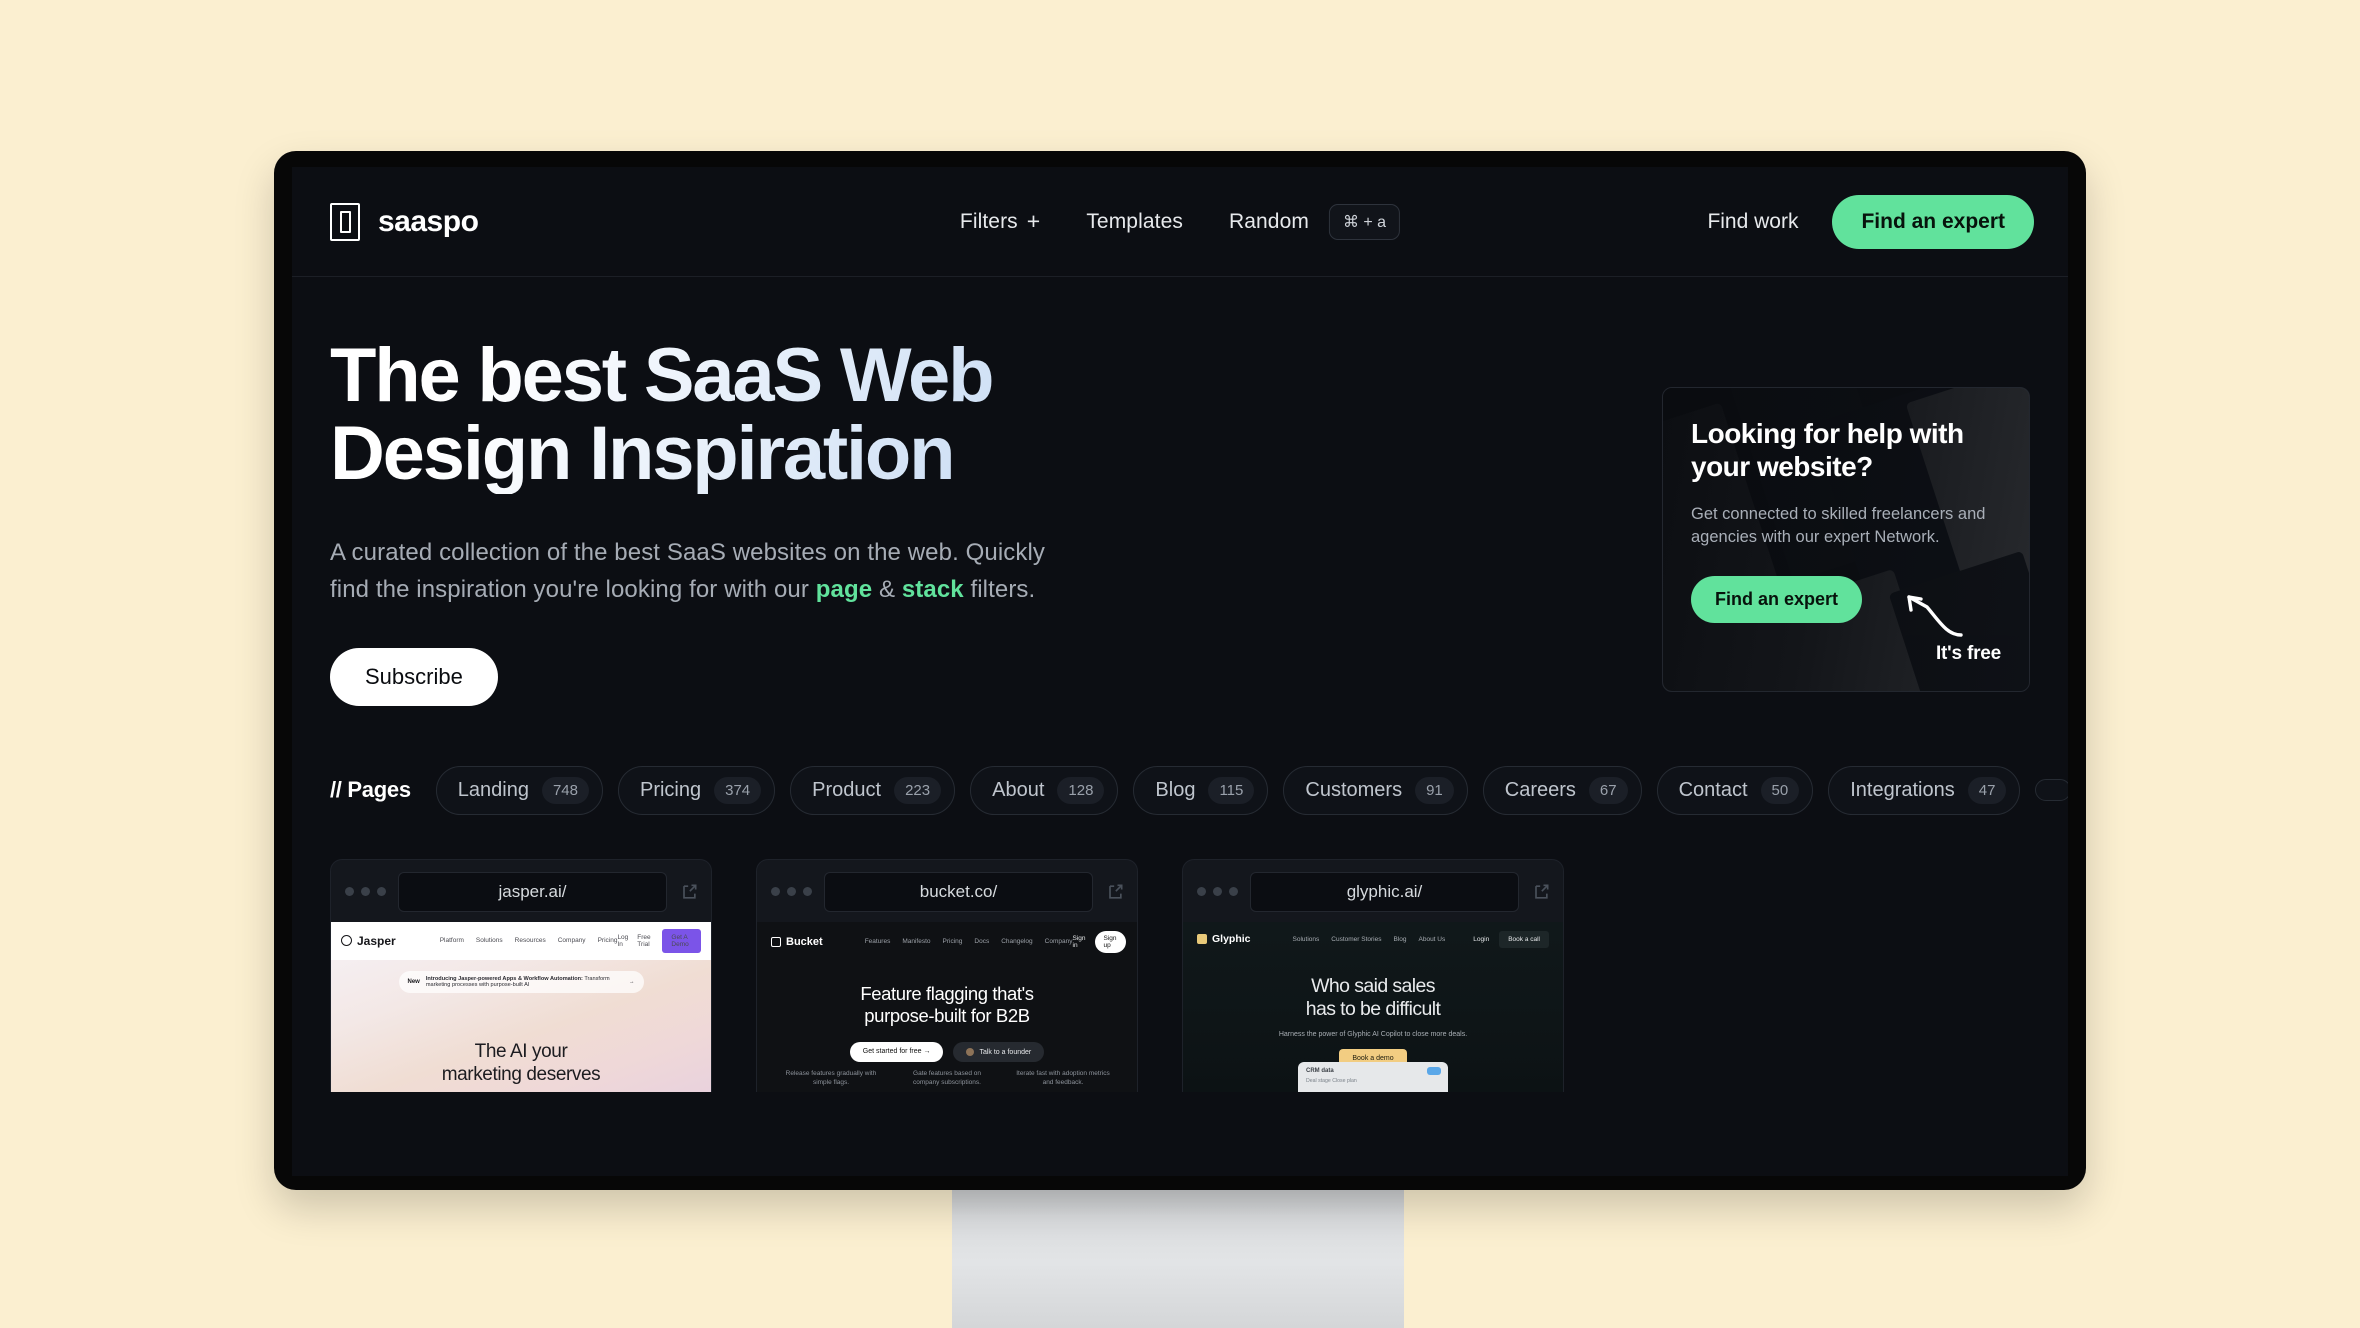 Image resolution: width=2360 pixels, height=1328 pixels. I want to click on bucket-brand-name: Bucket, so click(804, 941).